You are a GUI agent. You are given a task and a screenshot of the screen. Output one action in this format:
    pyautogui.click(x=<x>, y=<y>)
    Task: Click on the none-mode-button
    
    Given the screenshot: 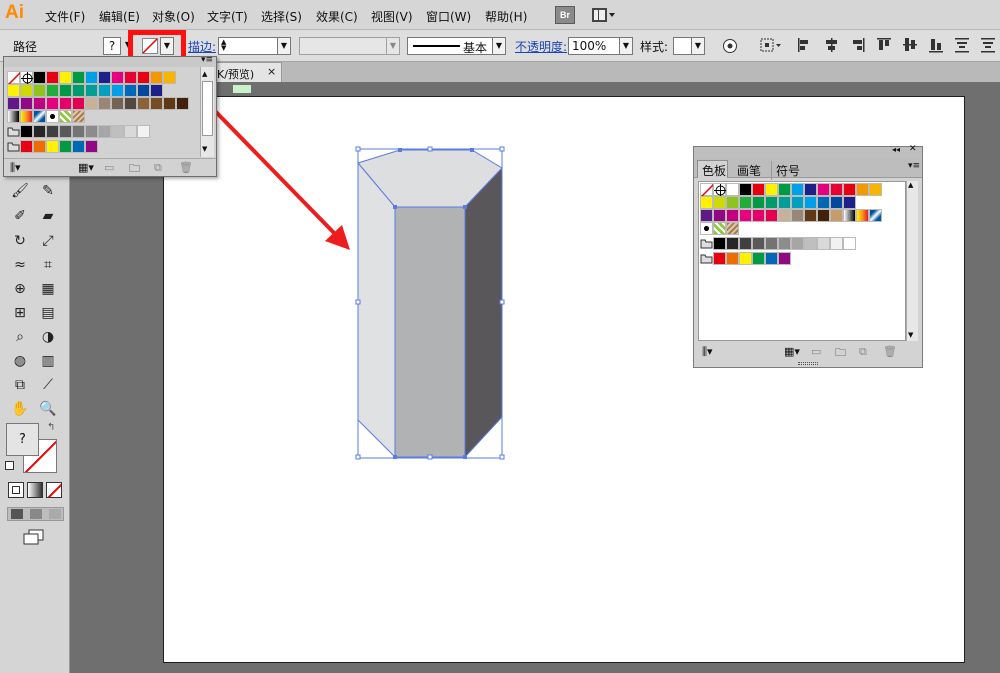 What is the action you would take?
    pyautogui.click(x=54, y=490)
    